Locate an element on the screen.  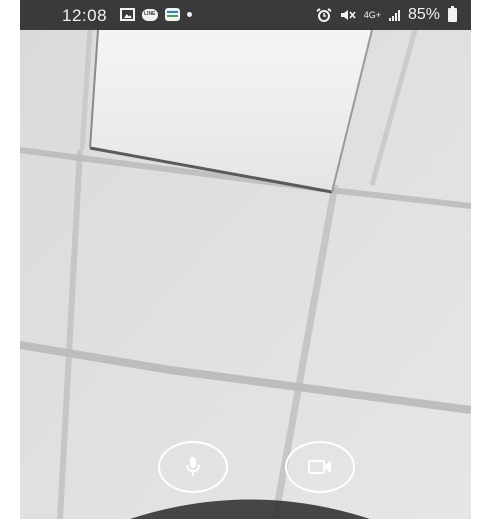
status-time: 12:08 is located at coordinates (85, 15).